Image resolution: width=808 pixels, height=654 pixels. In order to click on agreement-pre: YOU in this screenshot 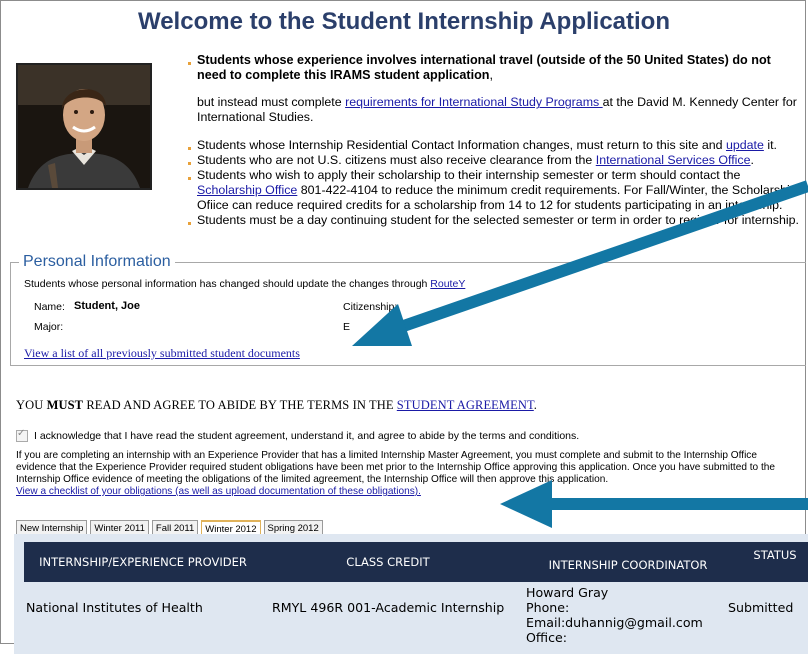, I will do `click(31, 405)`.